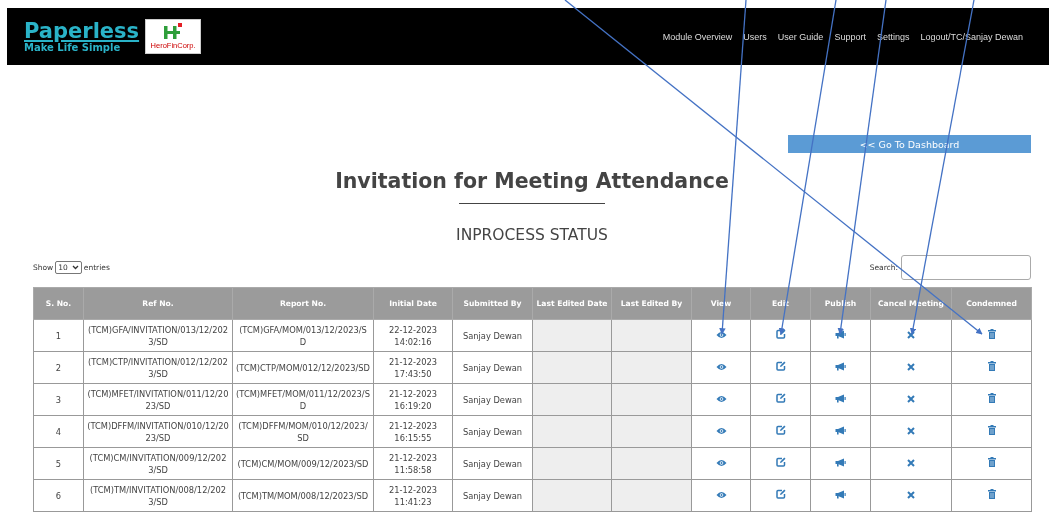 This screenshot has height=520, width=1049. What do you see at coordinates (413, 367) in the screenshot?
I see `table-cell: 21-12-2023 17:43:50` at bounding box center [413, 367].